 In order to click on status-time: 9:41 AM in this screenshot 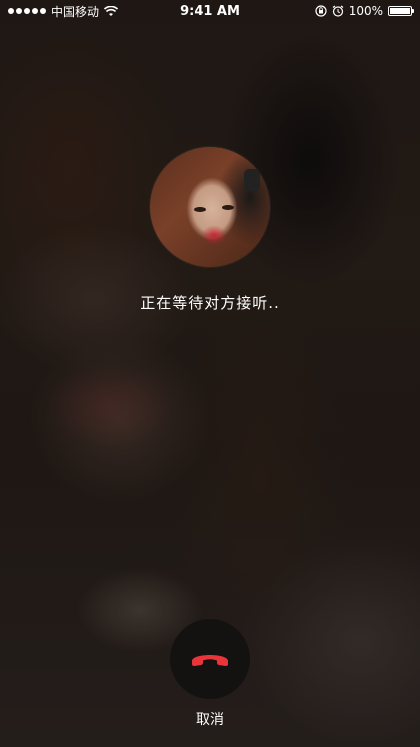, I will do `click(210, 11)`.